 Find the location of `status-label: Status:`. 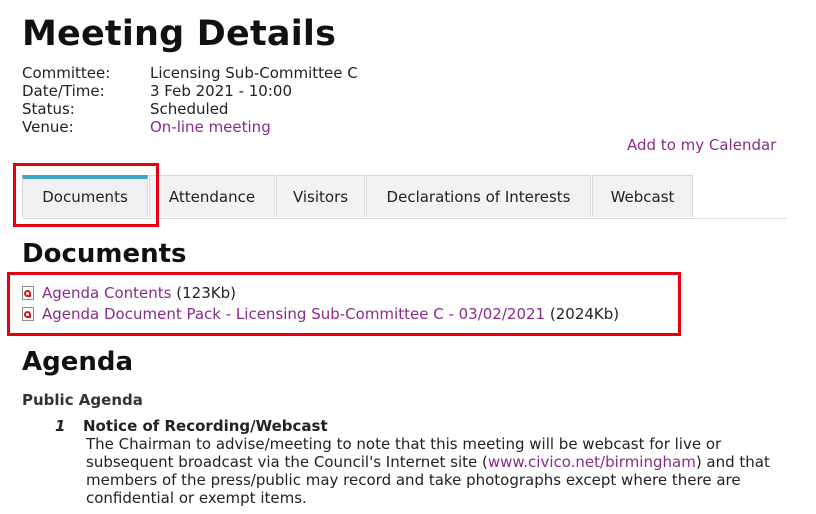

status-label: Status: is located at coordinates (48, 109).